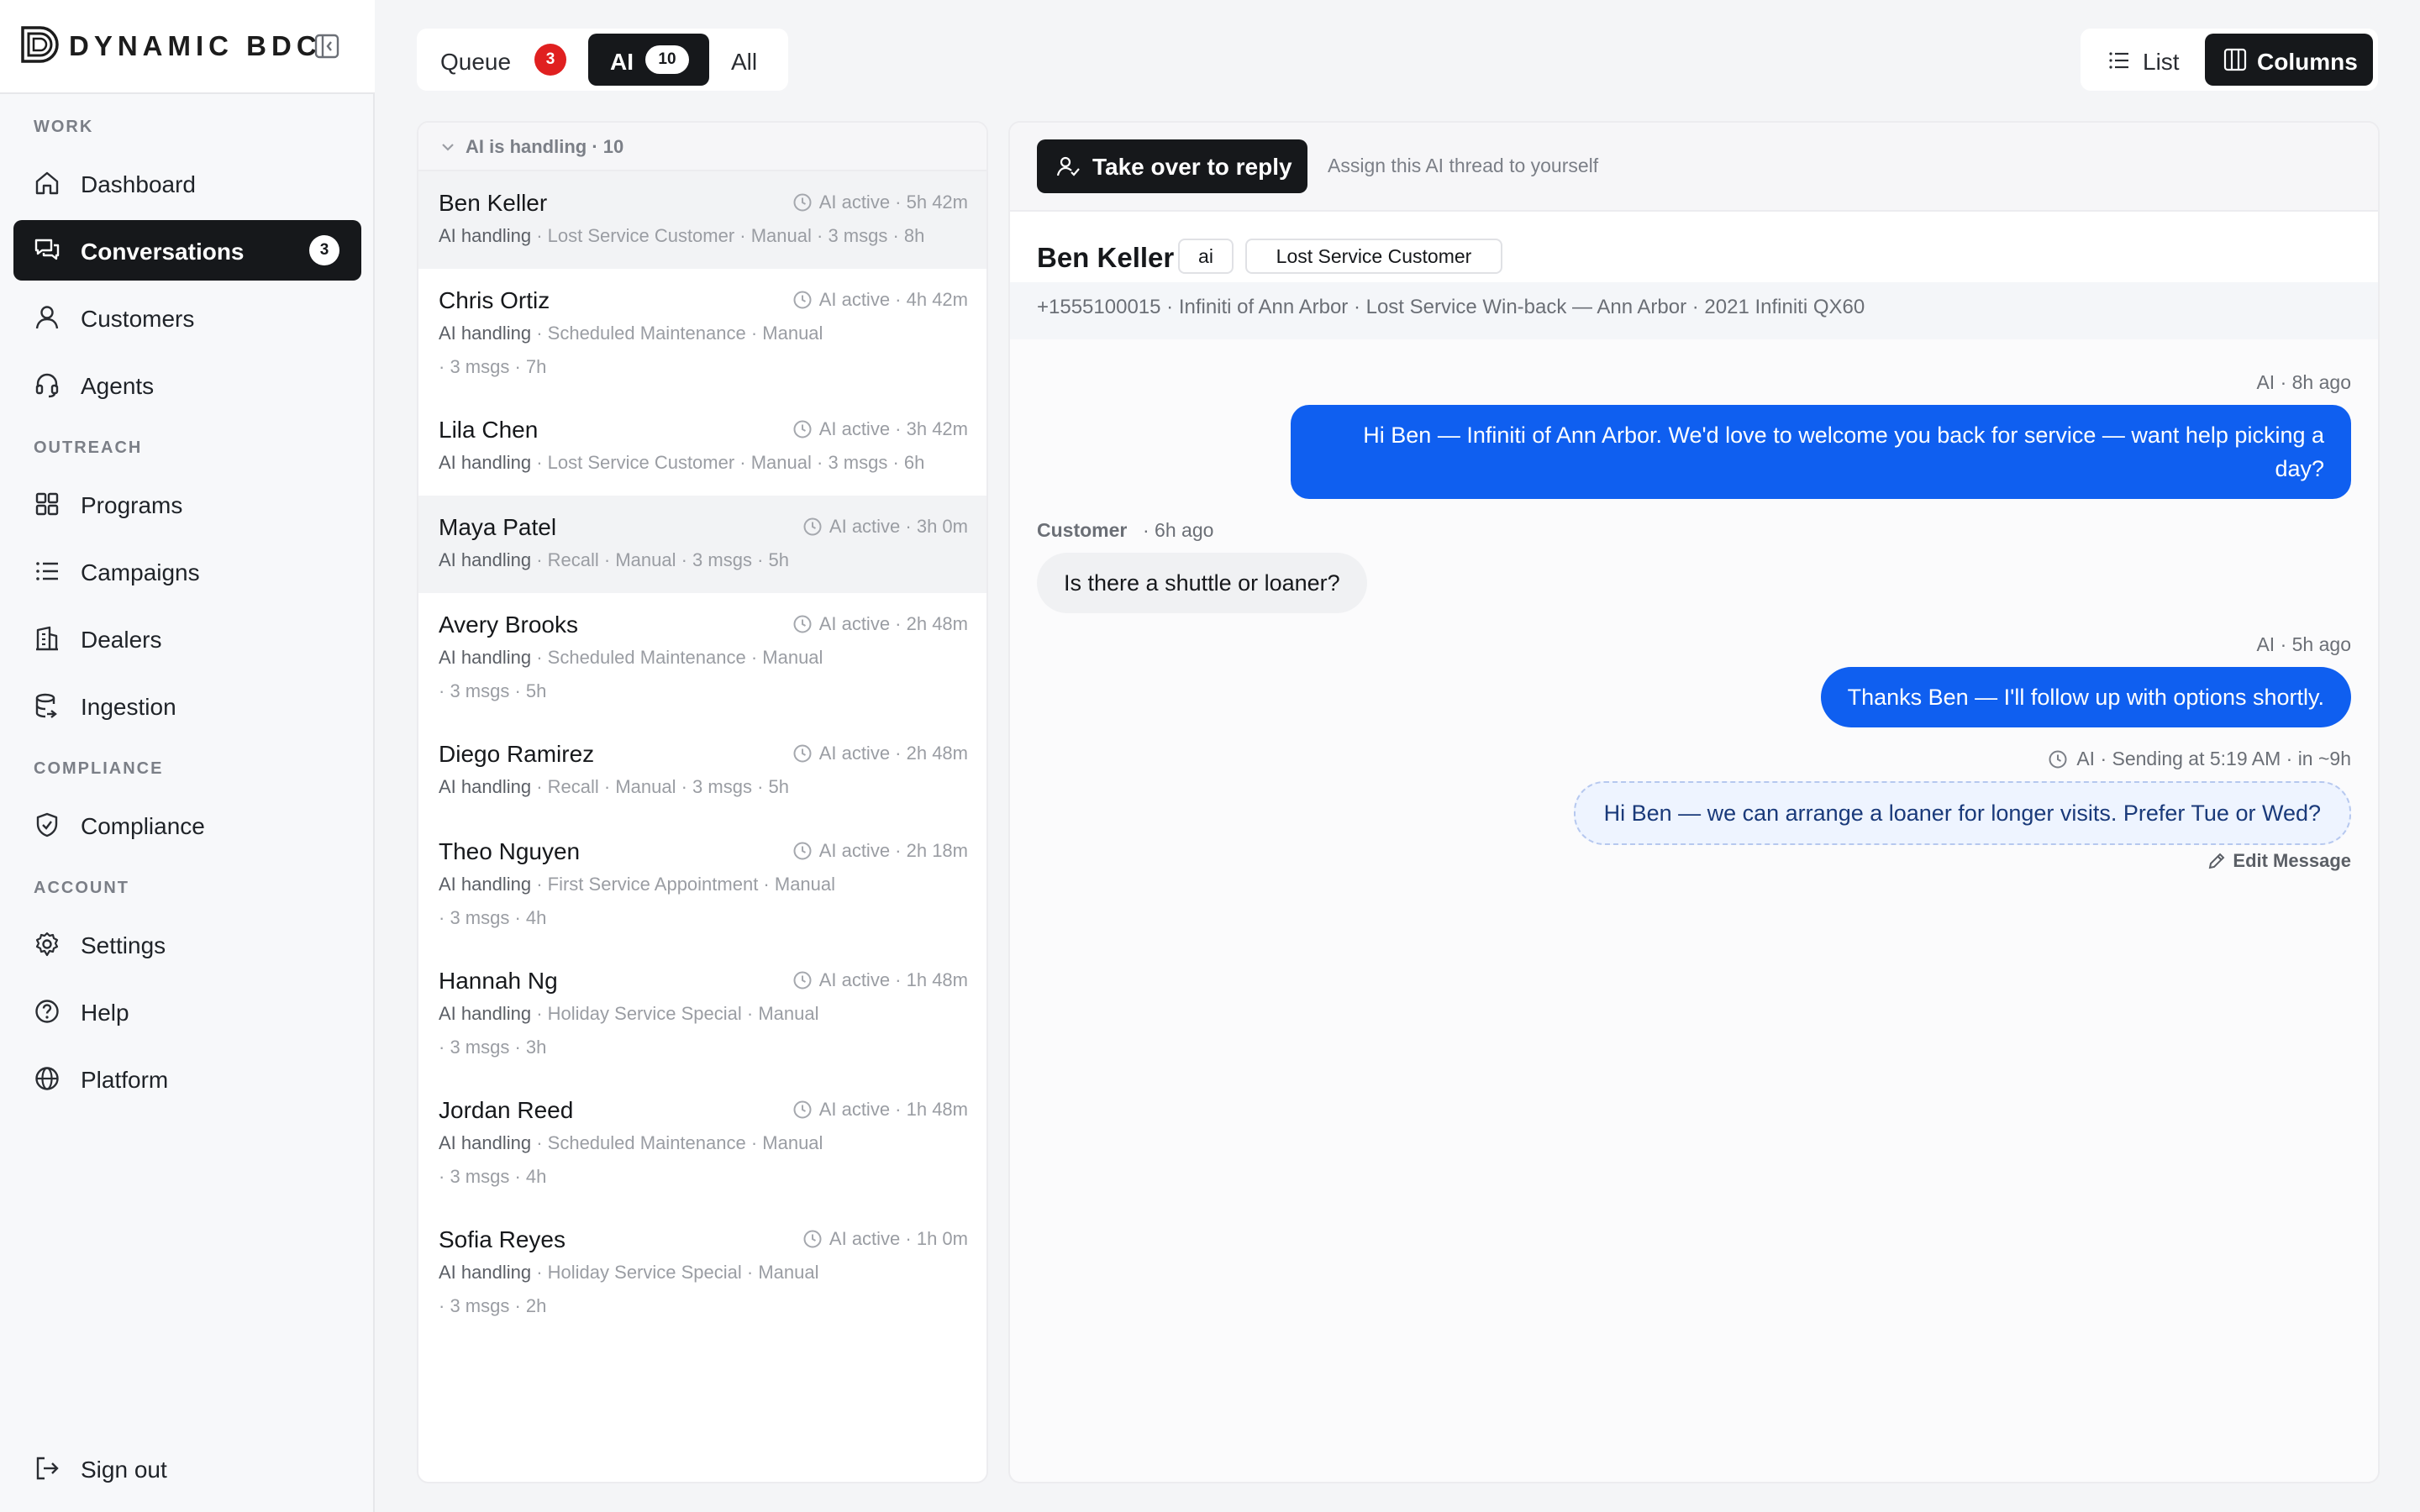 The image size is (2420, 1512). Describe the element at coordinates (187, 384) in the screenshot. I see `sidebar-item-agents: Agents` at that location.